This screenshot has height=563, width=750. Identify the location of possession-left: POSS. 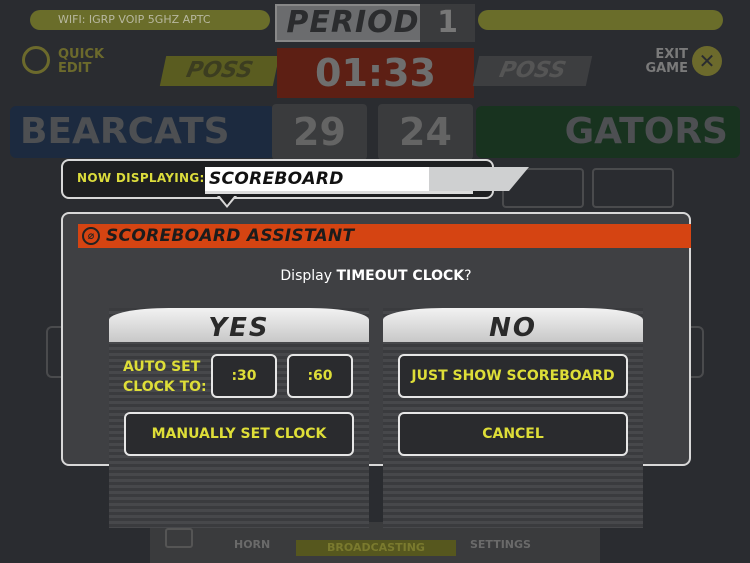
(219, 71).